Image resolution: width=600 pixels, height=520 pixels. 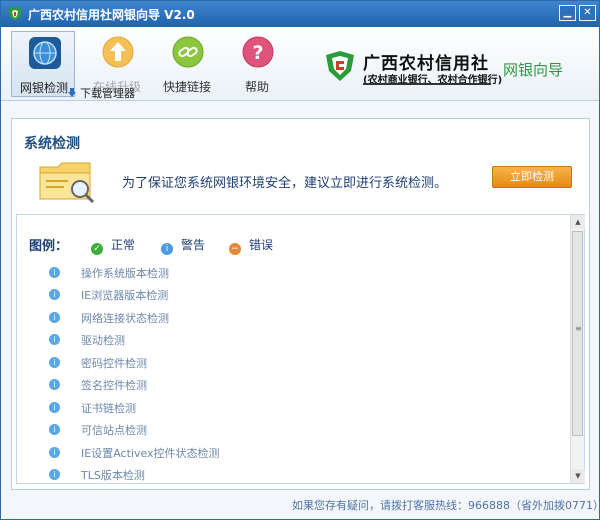 What do you see at coordinates (125, 318) in the screenshot?
I see `check-item-label: 网络连接状态检测` at bounding box center [125, 318].